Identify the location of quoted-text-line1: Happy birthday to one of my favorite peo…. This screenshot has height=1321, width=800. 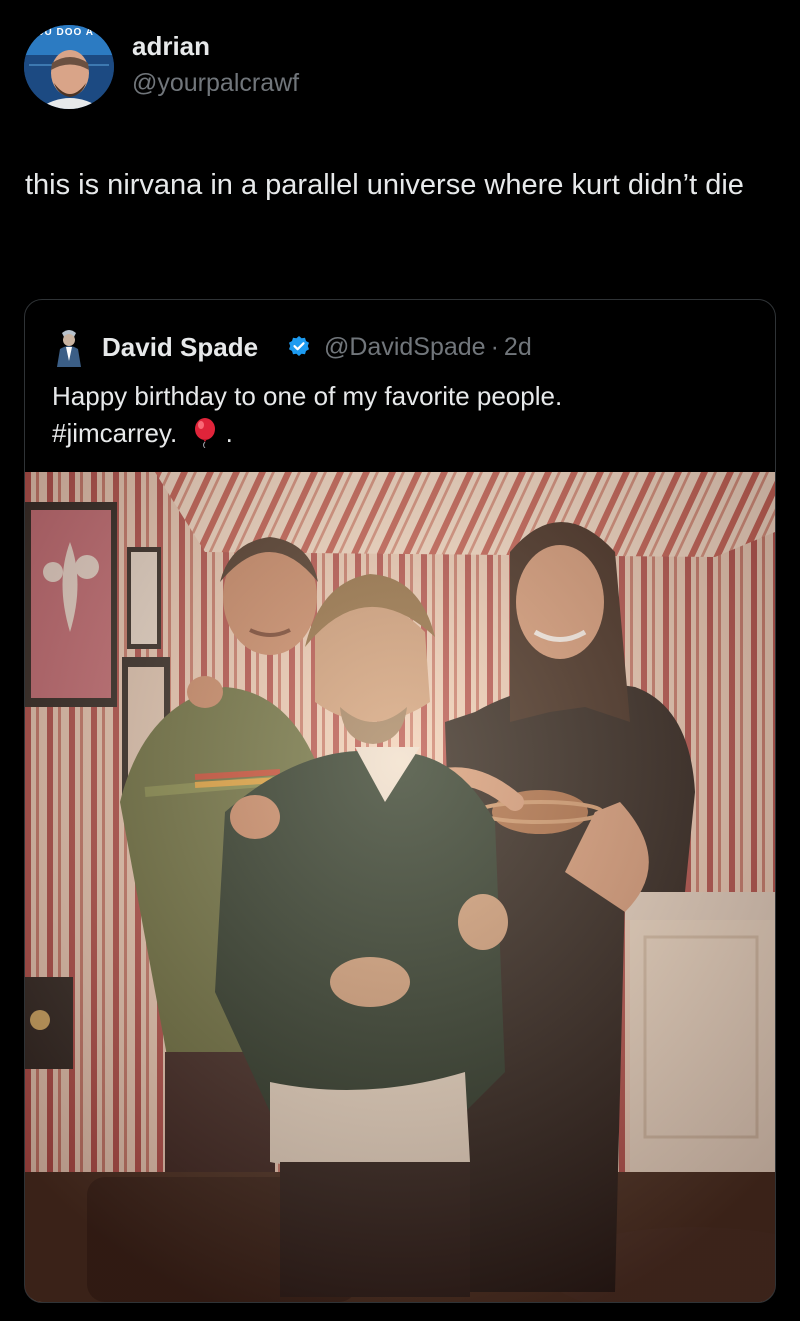
(307, 396).